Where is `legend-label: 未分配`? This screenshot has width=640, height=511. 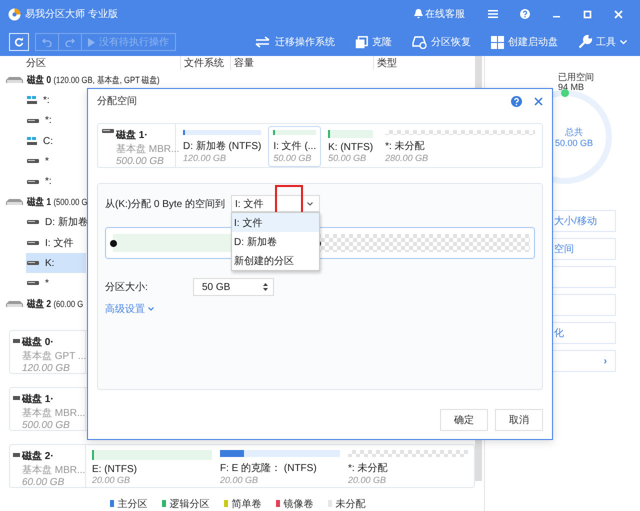 legend-label: 未分配 is located at coordinates (351, 504).